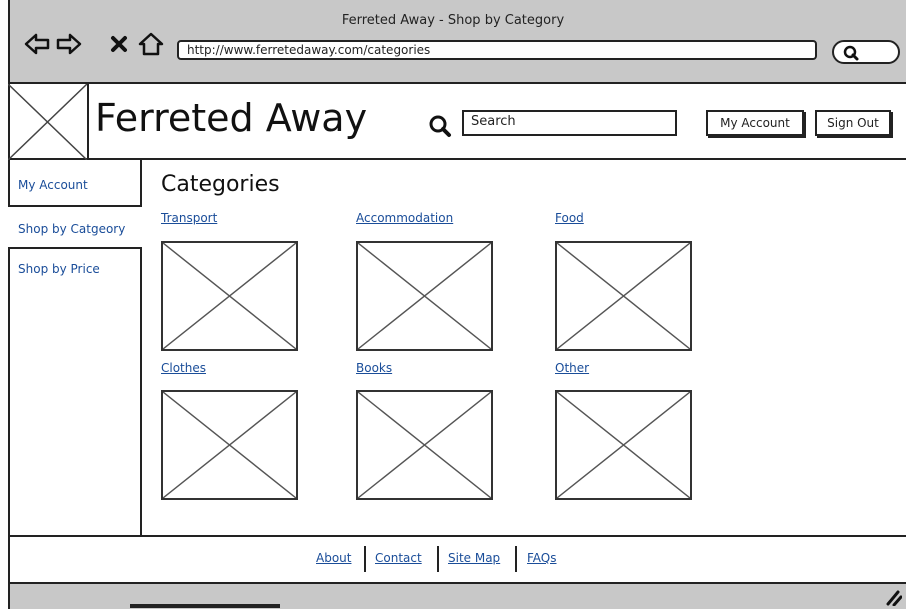  What do you see at coordinates (853, 123) in the screenshot?
I see `sign-out-button: Sign Out` at bounding box center [853, 123].